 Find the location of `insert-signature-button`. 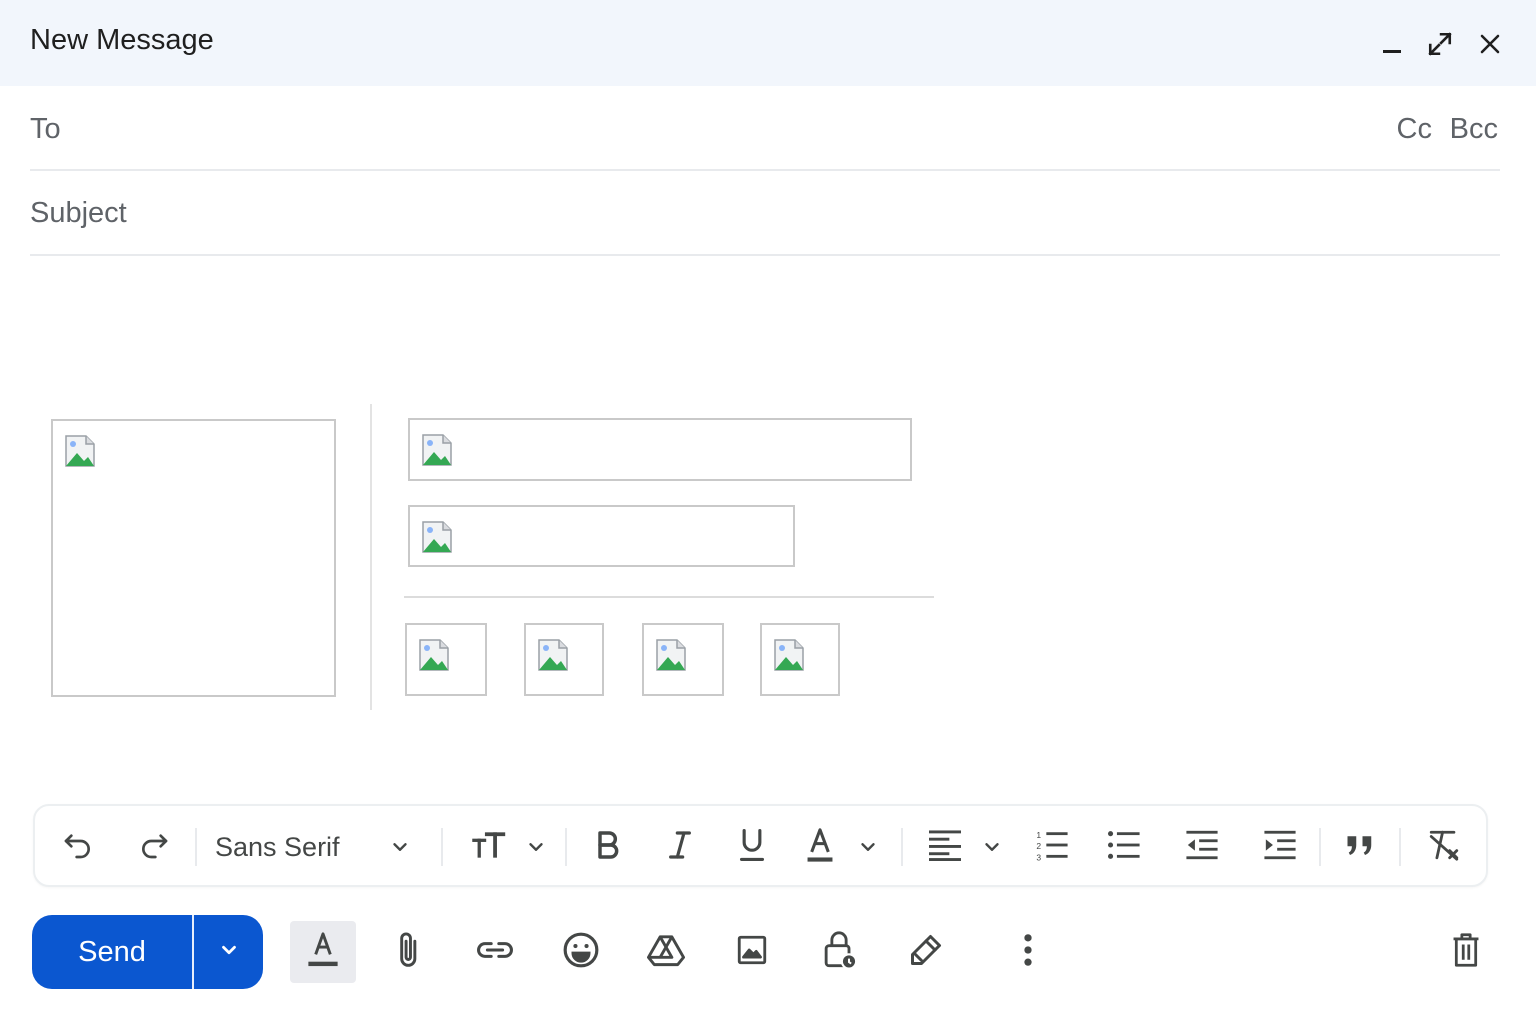

insert-signature-button is located at coordinates (926, 952).